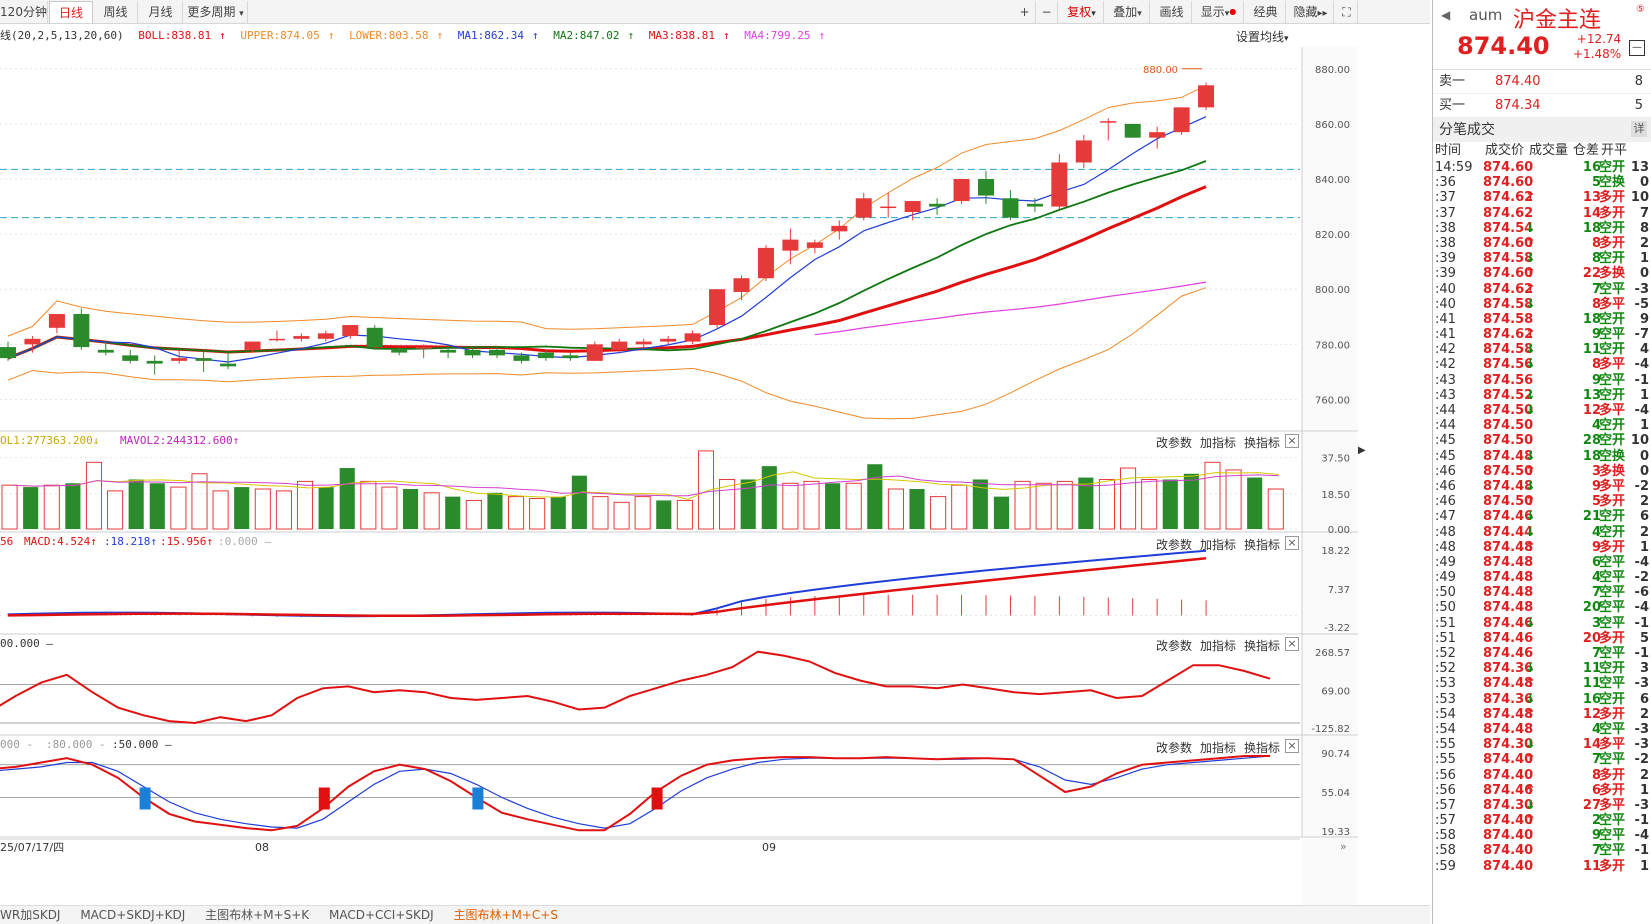  I want to click on cci-switch-indicator-button: 换指标, so click(1262, 646).